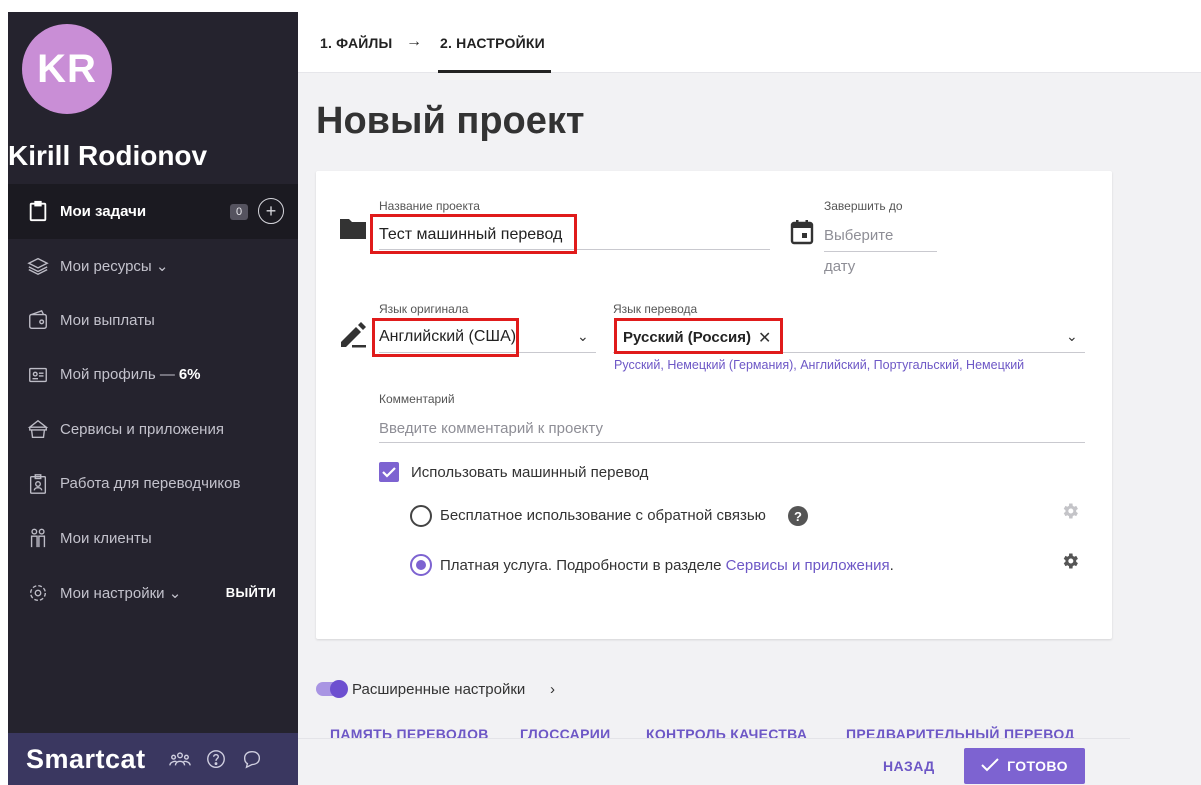  I want to click on mt-checkbox-label: Использовать машинный перевод, so click(529, 472).